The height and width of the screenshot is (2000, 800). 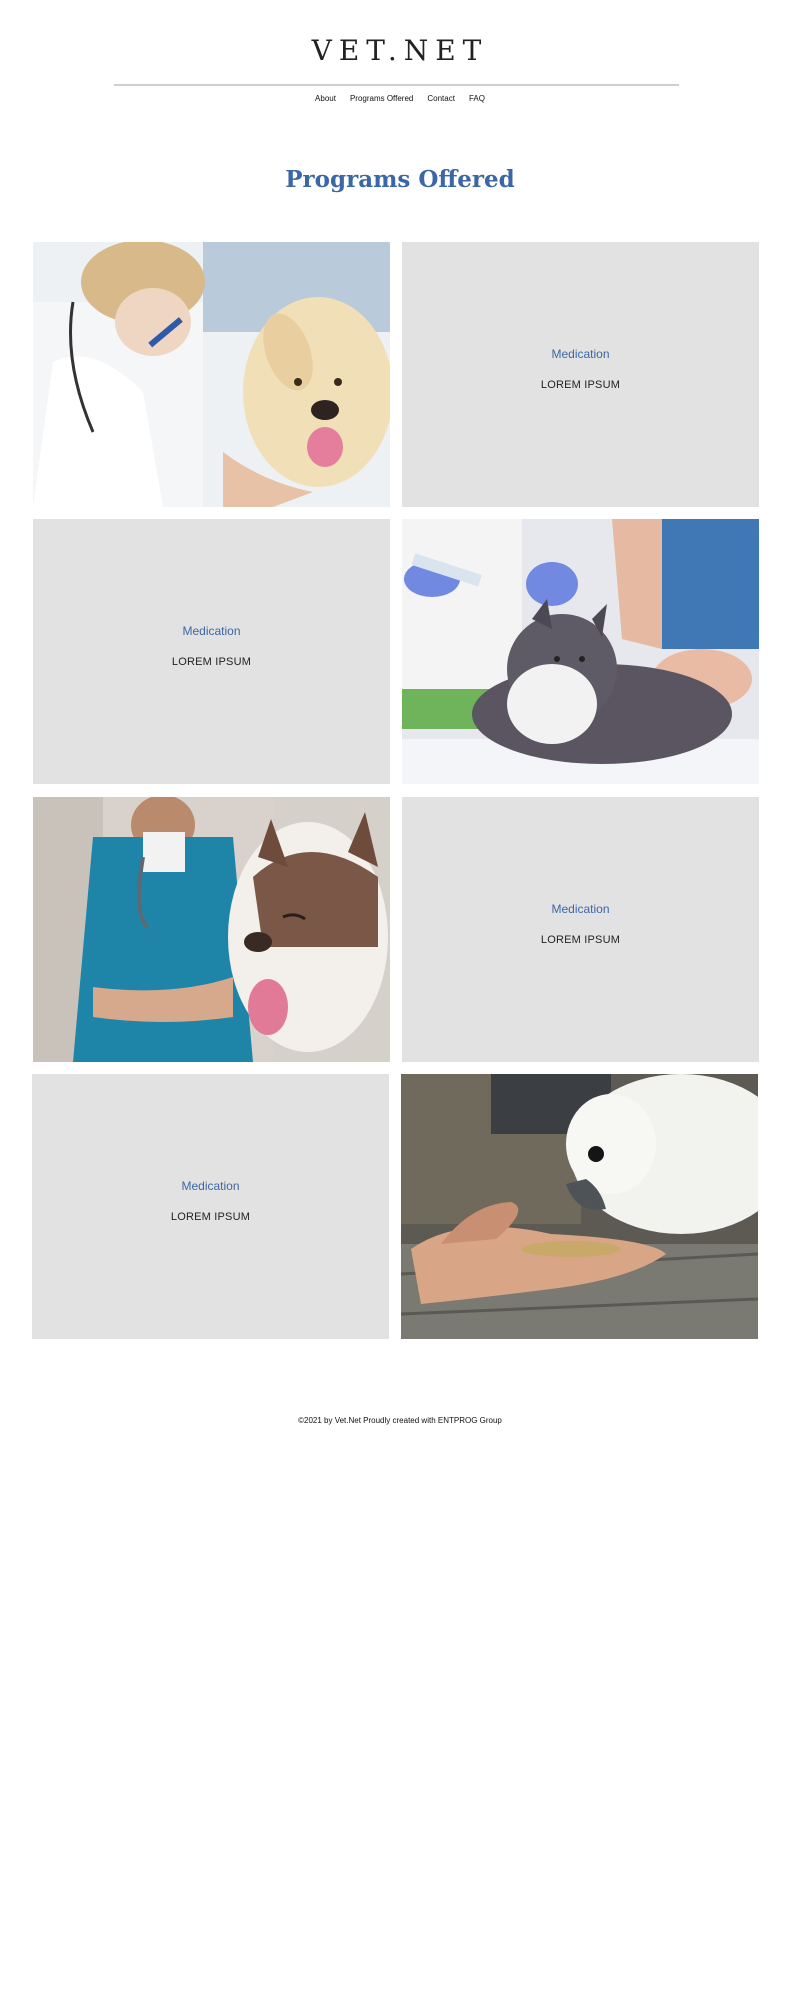 I want to click on vet-with-husky-photo, so click(x=211, y=929).